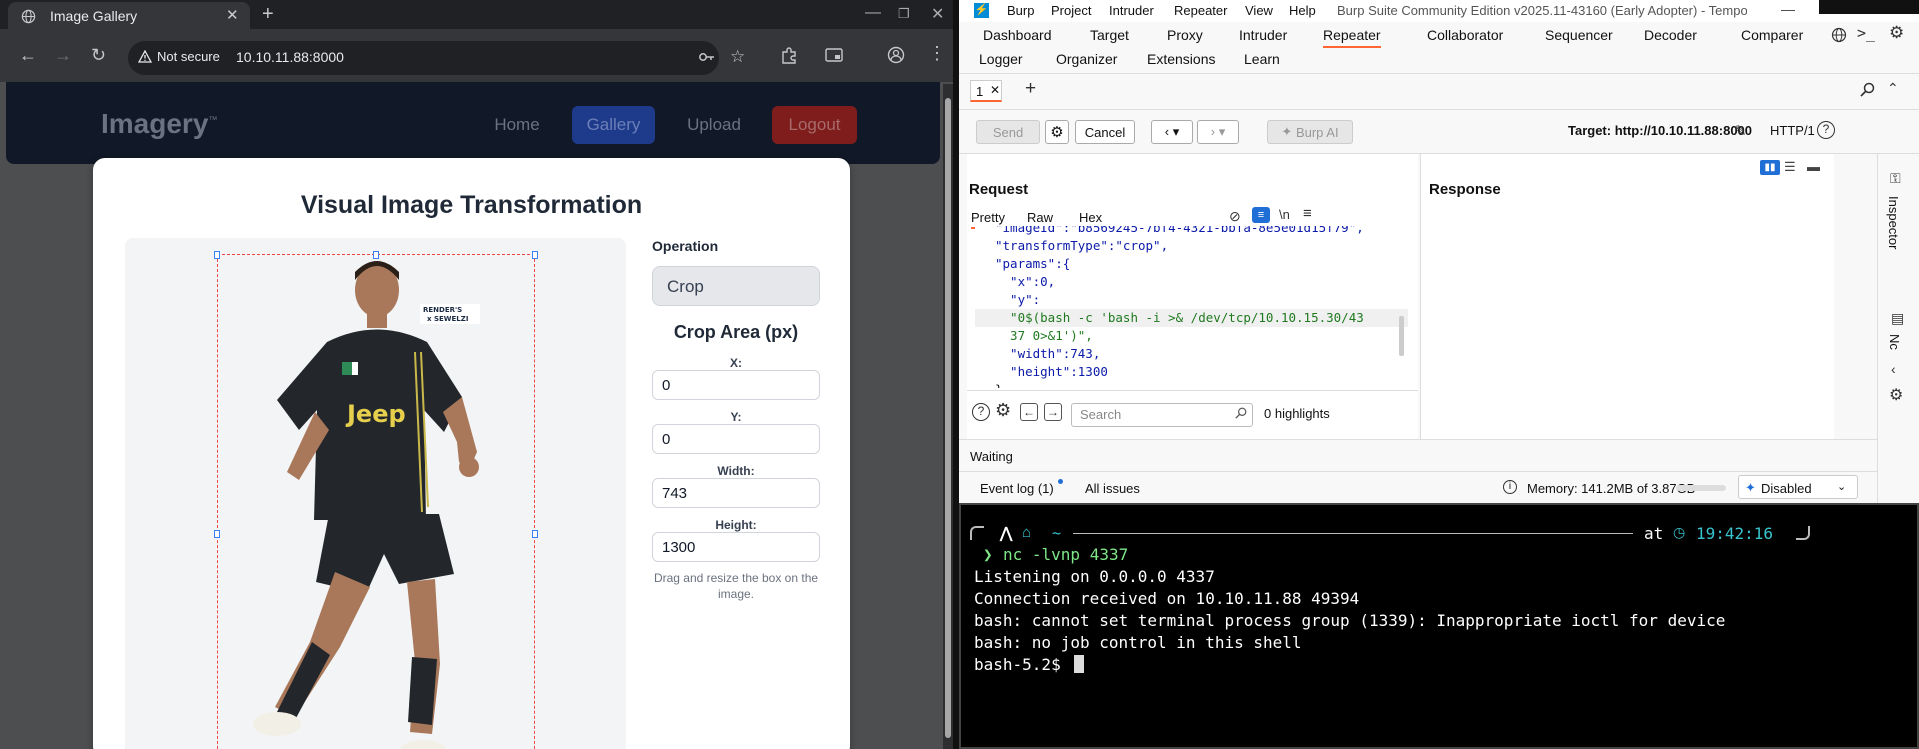 The height and width of the screenshot is (749, 1919). I want to click on history-back-button: ‹ ▾, so click(1172, 132).